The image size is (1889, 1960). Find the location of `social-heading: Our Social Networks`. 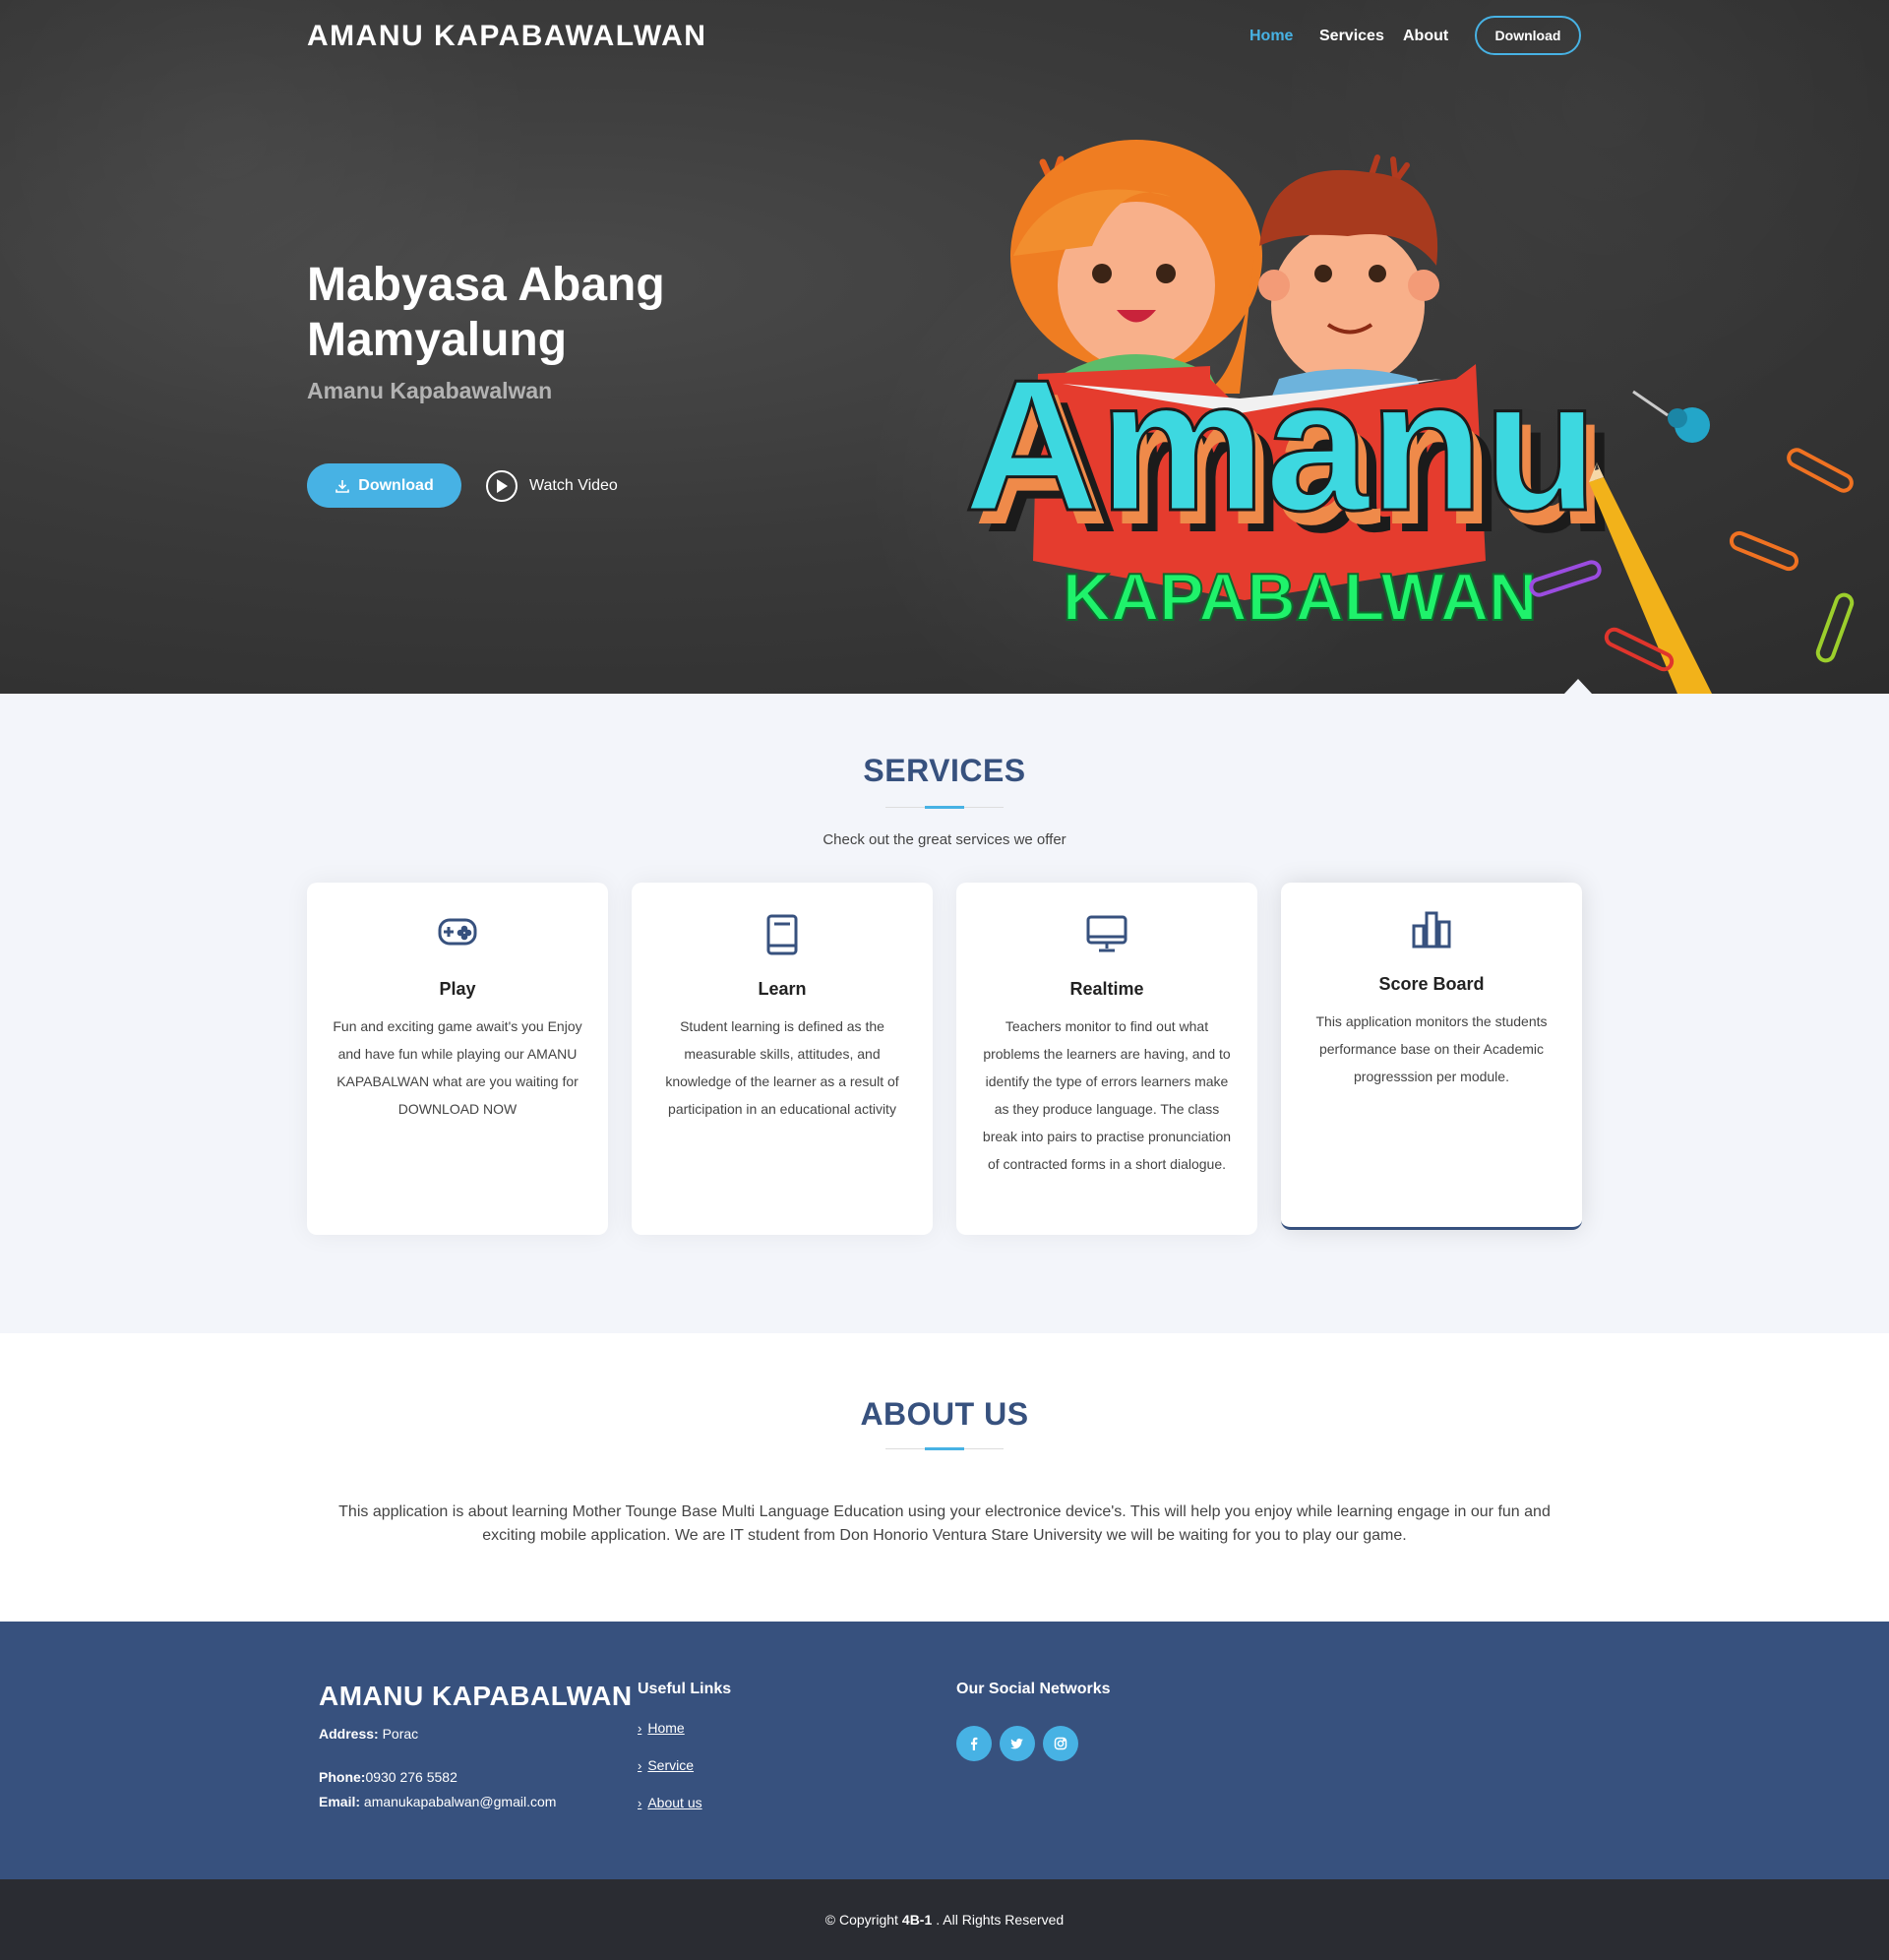

social-heading: Our Social Networks is located at coordinates (1033, 1689).